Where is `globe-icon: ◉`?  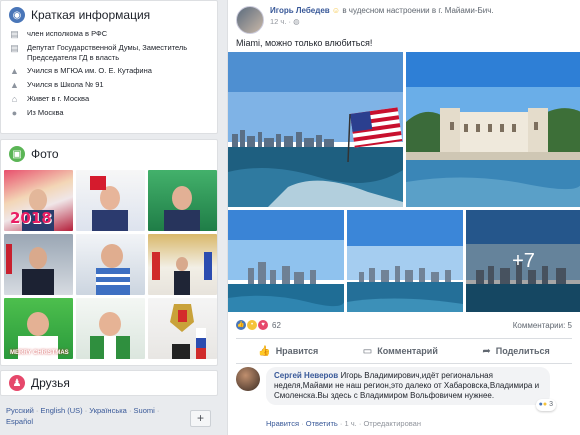 globe-icon: ◉ is located at coordinates (17, 15).